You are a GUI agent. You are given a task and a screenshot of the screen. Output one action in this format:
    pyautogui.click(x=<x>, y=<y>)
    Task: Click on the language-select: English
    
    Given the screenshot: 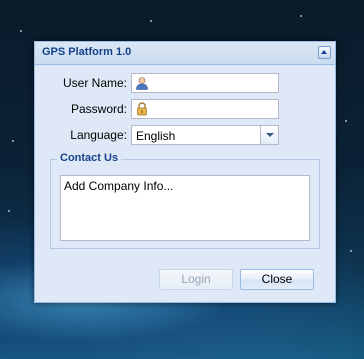 What is the action you would take?
    pyautogui.click(x=205, y=135)
    